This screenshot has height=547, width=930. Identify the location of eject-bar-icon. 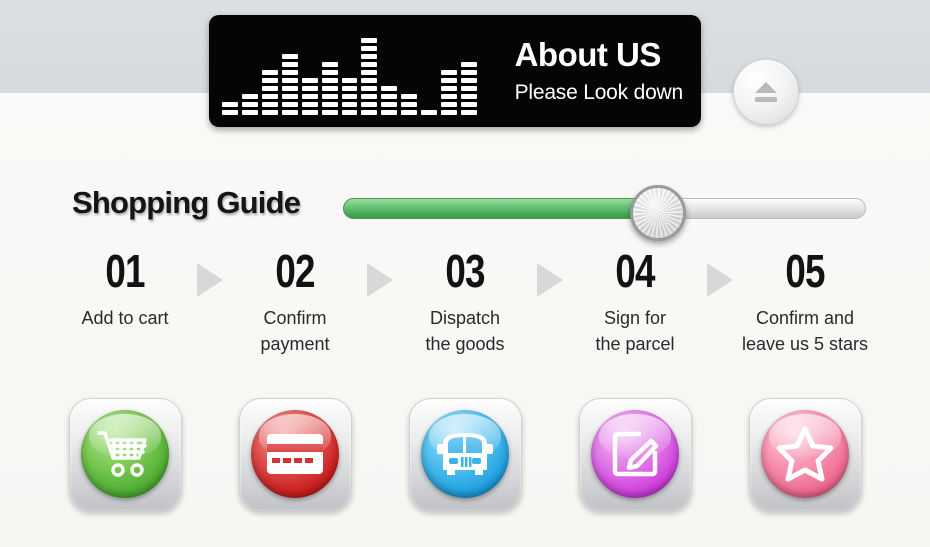
(766, 99).